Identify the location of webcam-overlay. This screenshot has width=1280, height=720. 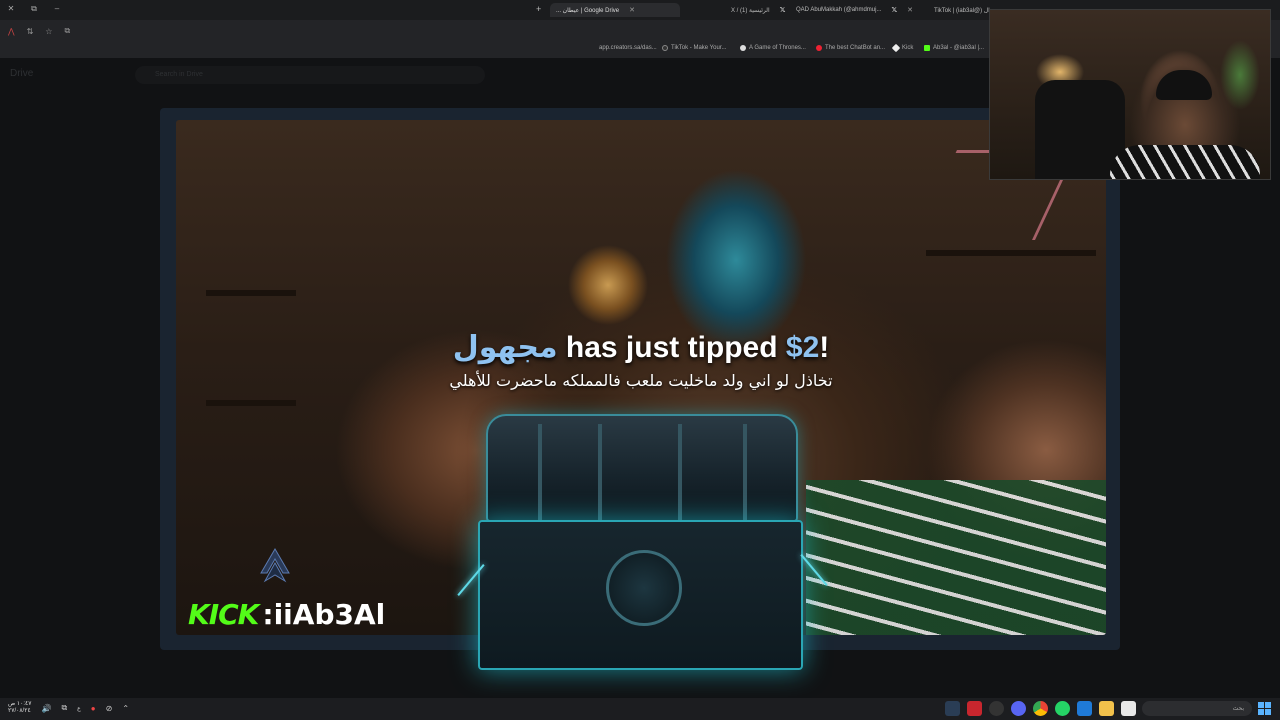
(1130, 94).